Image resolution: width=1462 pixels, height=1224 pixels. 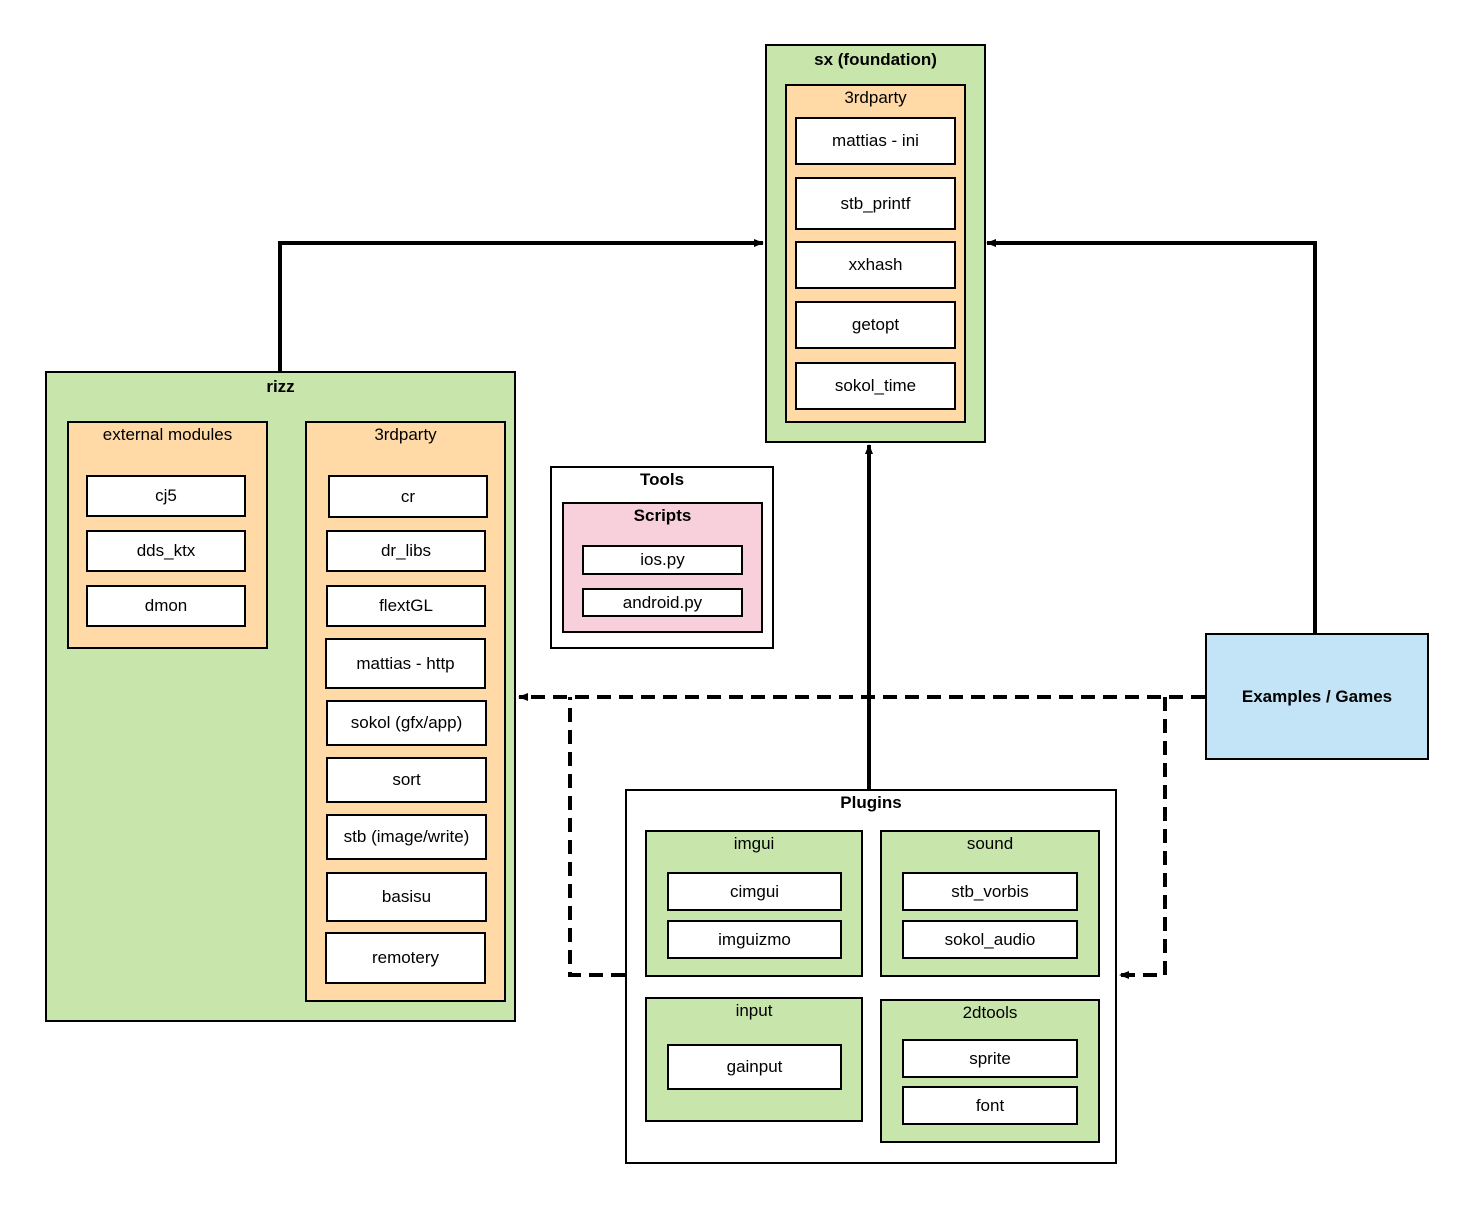 What do you see at coordinates (662, 560) in the screenshot?
I see `script-item: ios.py` at bounding box center [662, 560].